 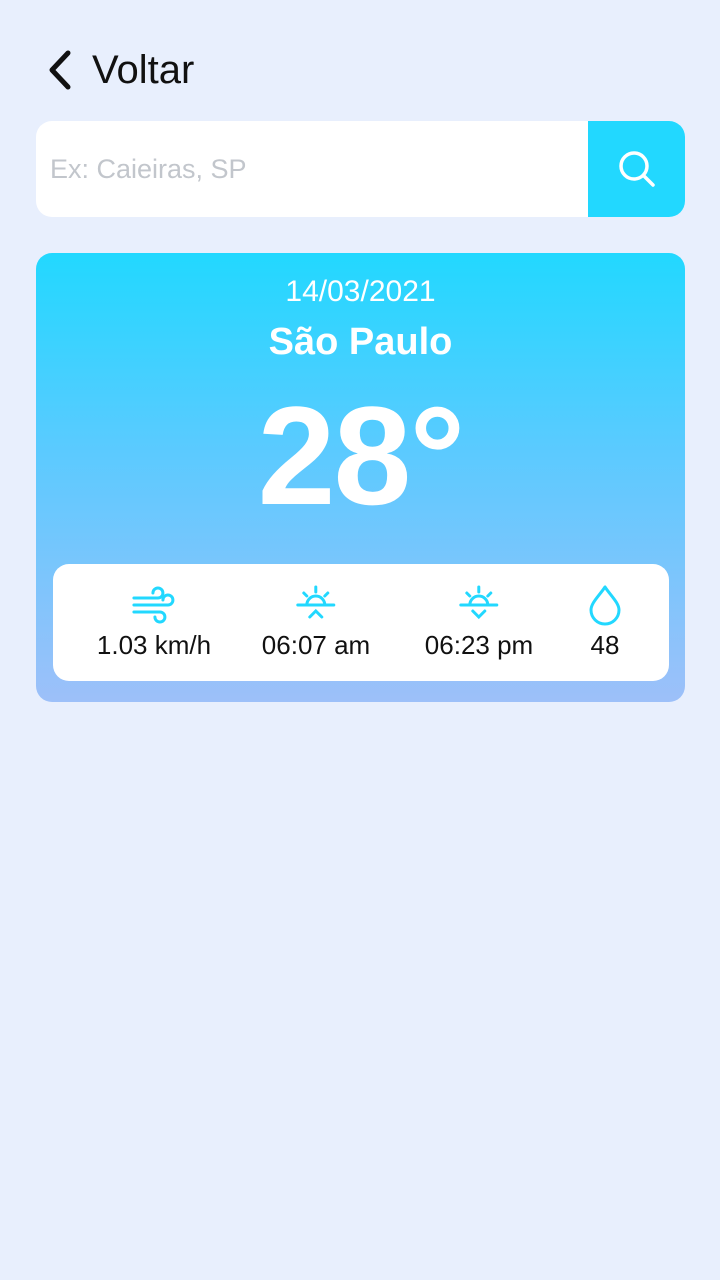 What do you see at coordinates (605, 645) in the screenshot?
I see `humidity-value: 48` at bounding box center [605, 645].